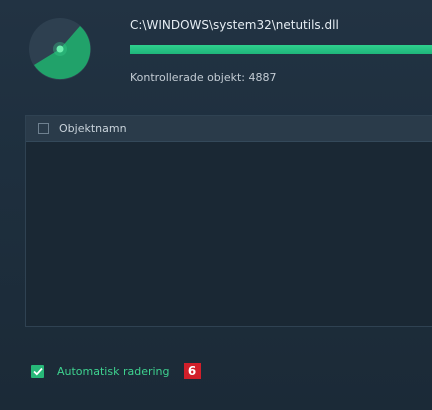 The width and height of the screenshot is (432, 410). I want to click on auto-delete-option: Automatisk radering 6, so click(116, 371).